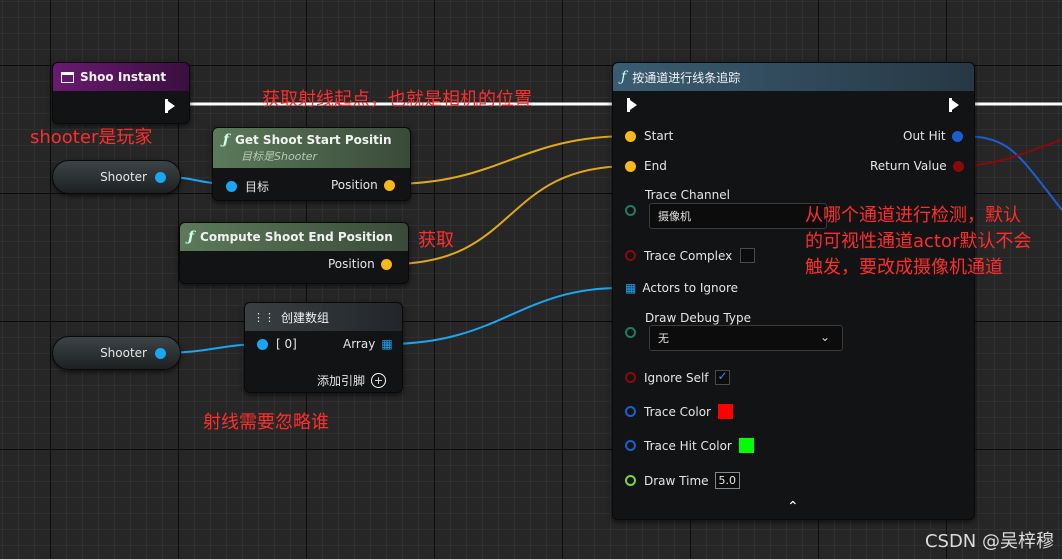 This screenshot has width=1062, height=559. Describe the element at coordinates (679, 411) in the screenshot. I see `trace-color-pin: Trace Color` at that location.